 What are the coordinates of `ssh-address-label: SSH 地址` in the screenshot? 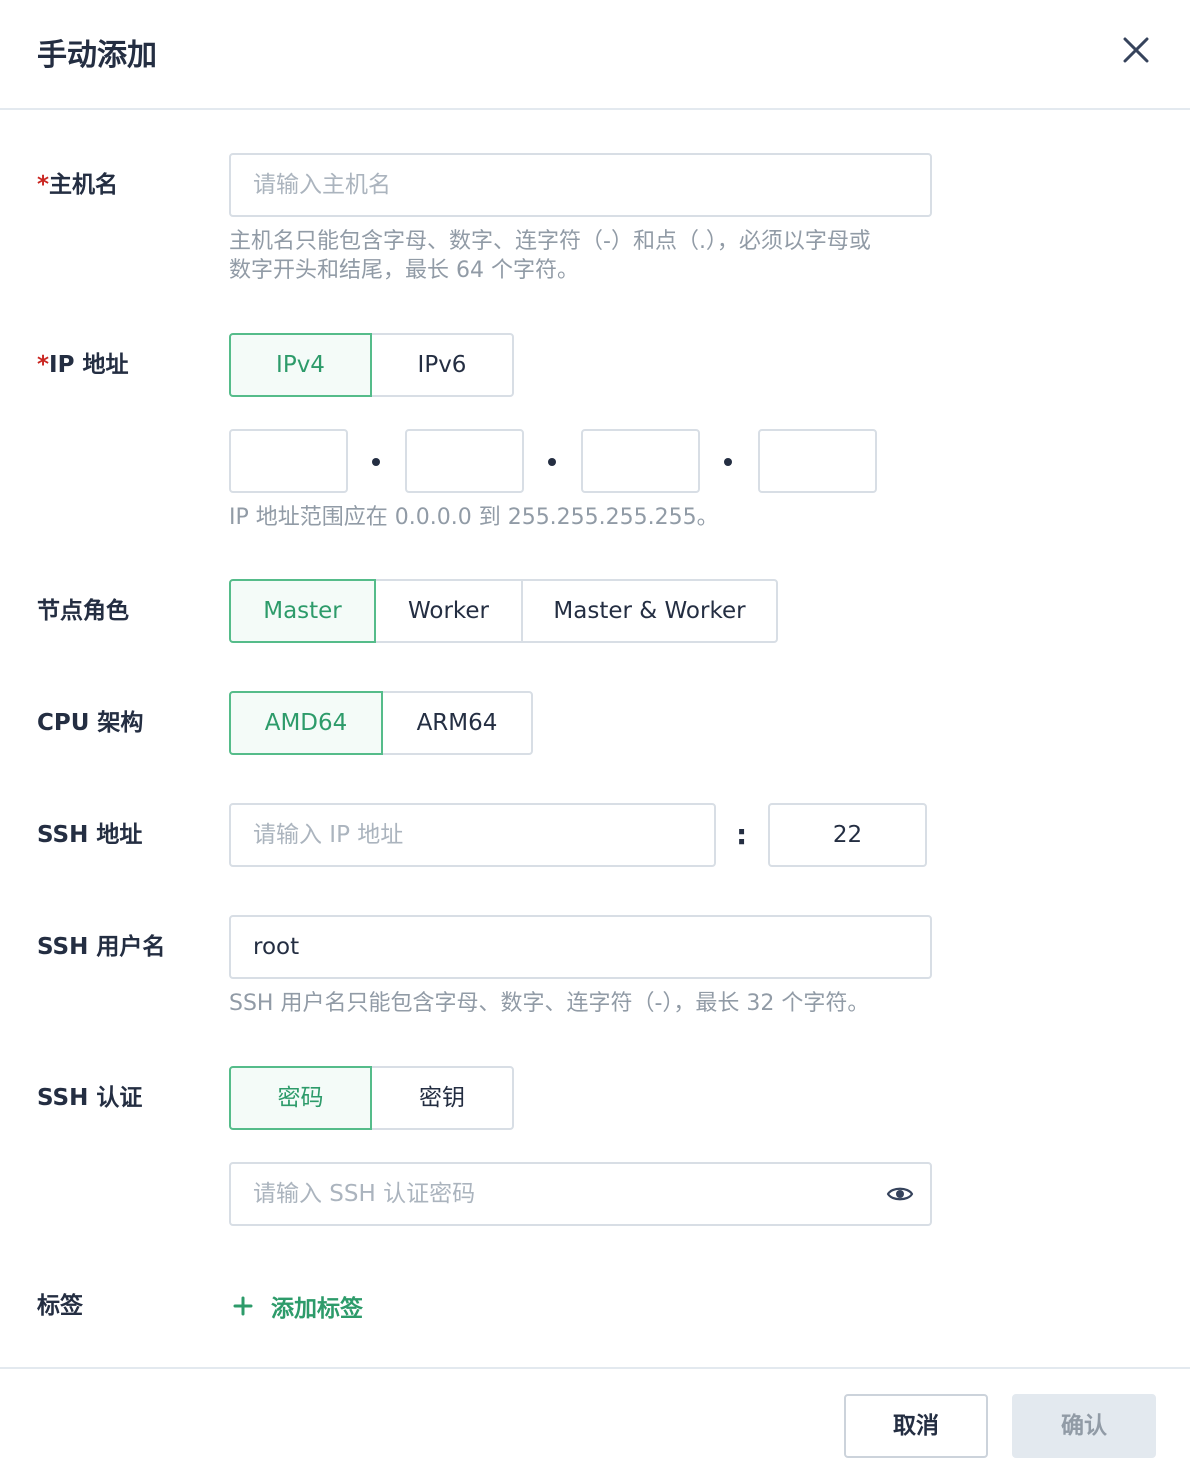 It's located at (90, 835).